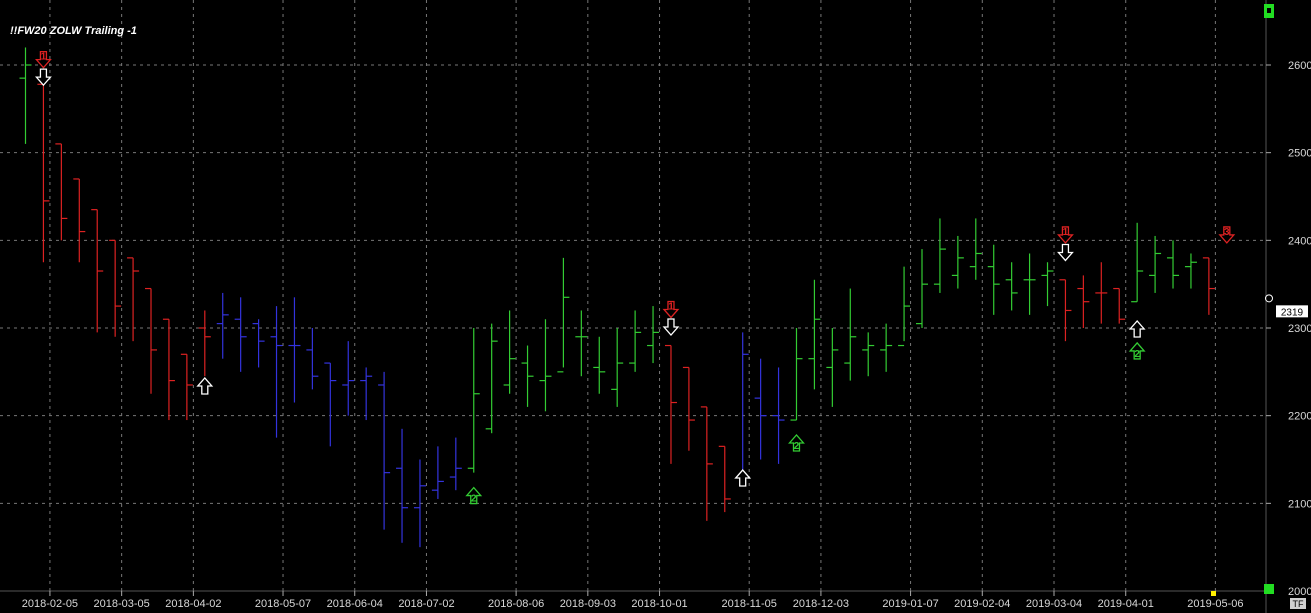 This screenshot has height=613, width=1311. I want to click on y-tick-label: 2300, so click(1299, 329).